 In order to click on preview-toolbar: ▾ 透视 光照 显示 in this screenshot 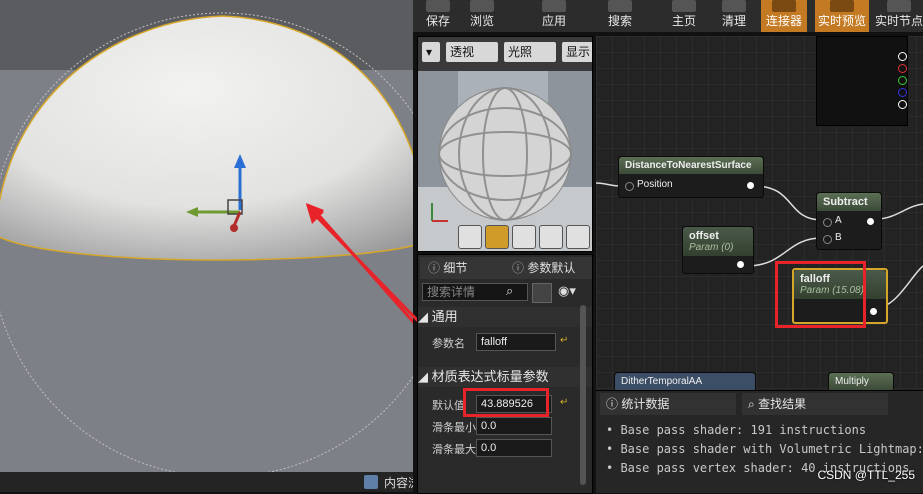, I will do `click(505, 54)`.